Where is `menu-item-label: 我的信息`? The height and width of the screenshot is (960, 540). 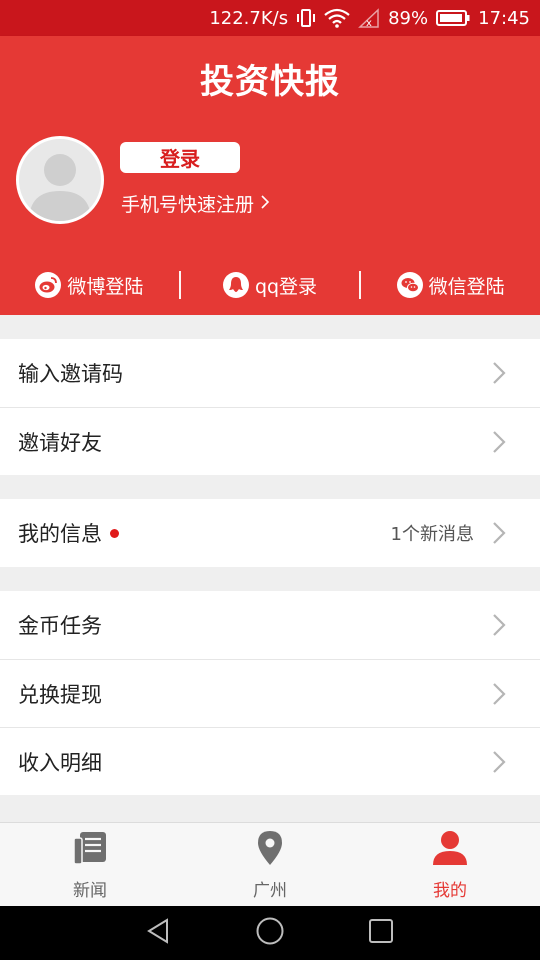 menu-item-label: 我的信息 is located at coordinates (60, 534).